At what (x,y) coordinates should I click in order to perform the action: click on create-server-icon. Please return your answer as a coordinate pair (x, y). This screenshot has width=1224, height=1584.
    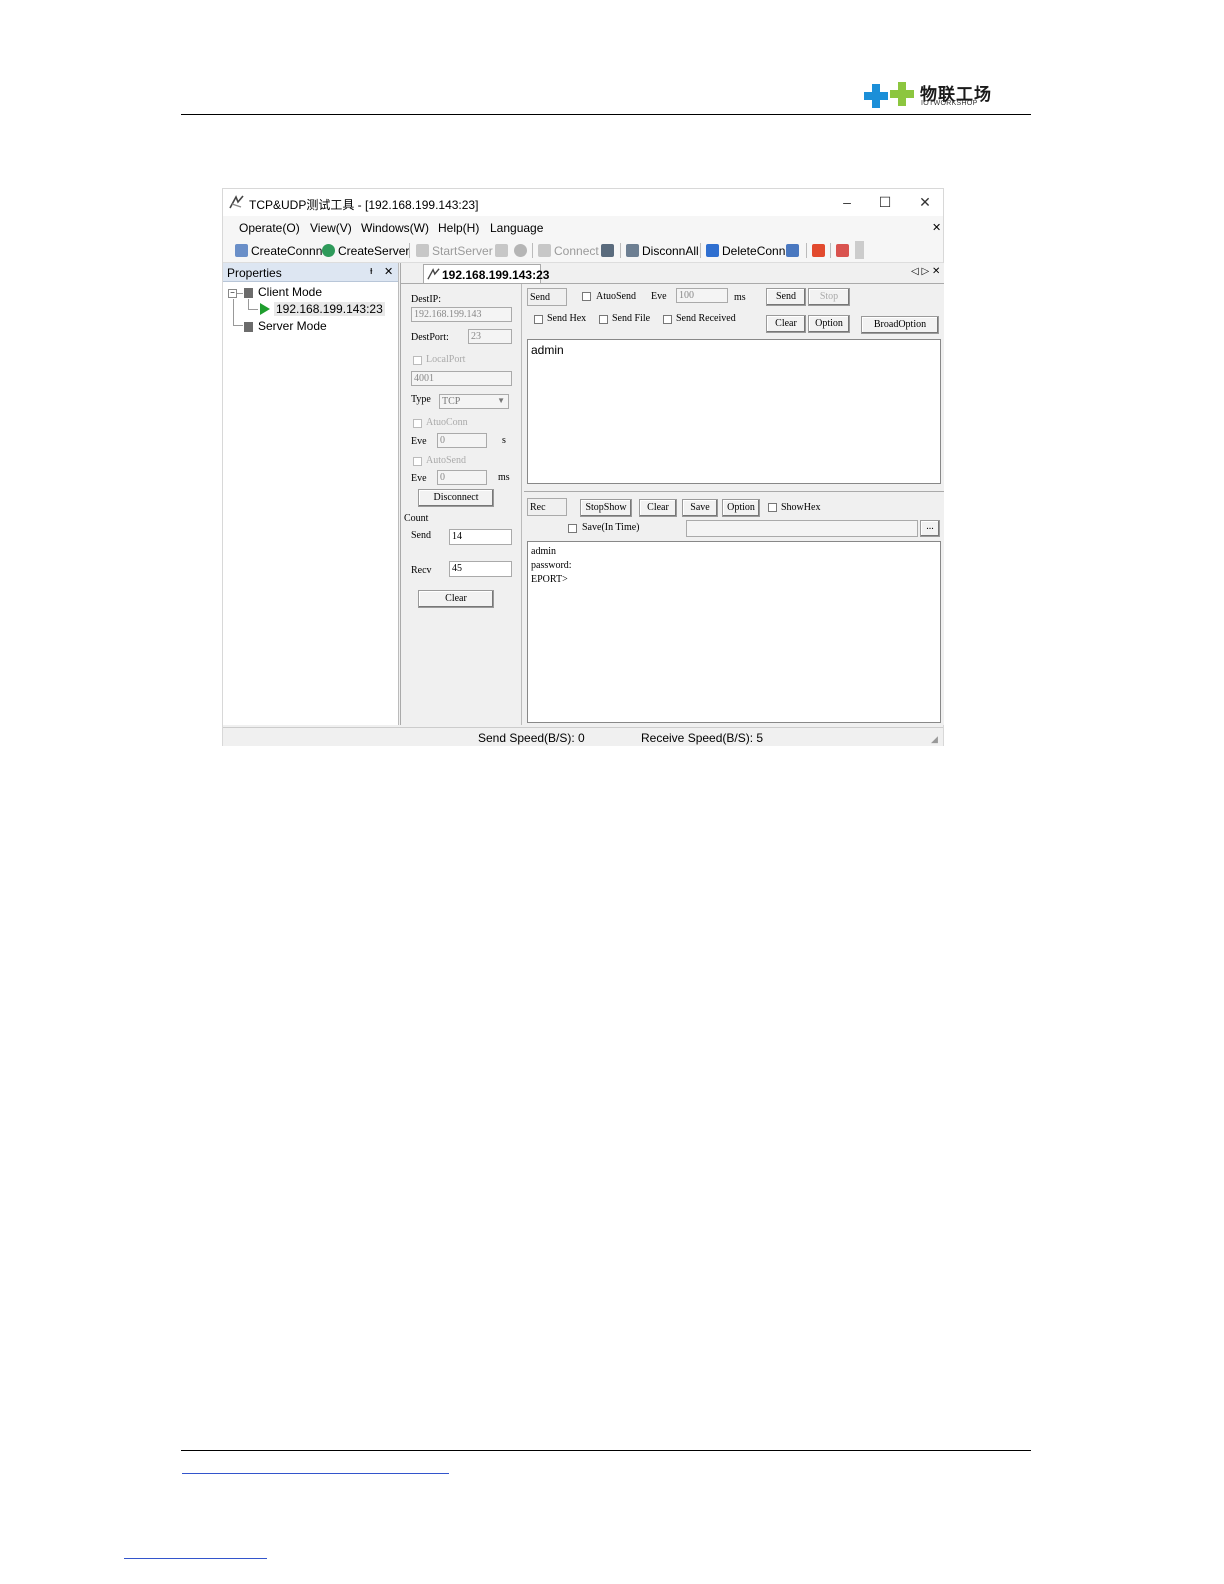
    Looking at the image, I should click on (328, 250).